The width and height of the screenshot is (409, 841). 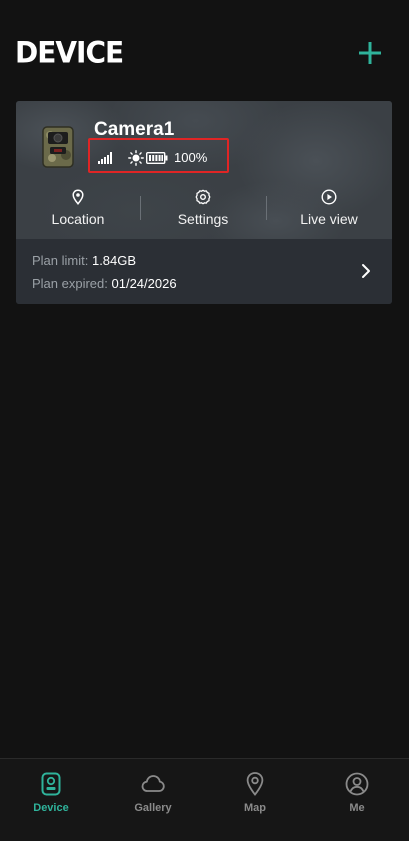 I want to click on add-device-button, so click(x=370, y=53).